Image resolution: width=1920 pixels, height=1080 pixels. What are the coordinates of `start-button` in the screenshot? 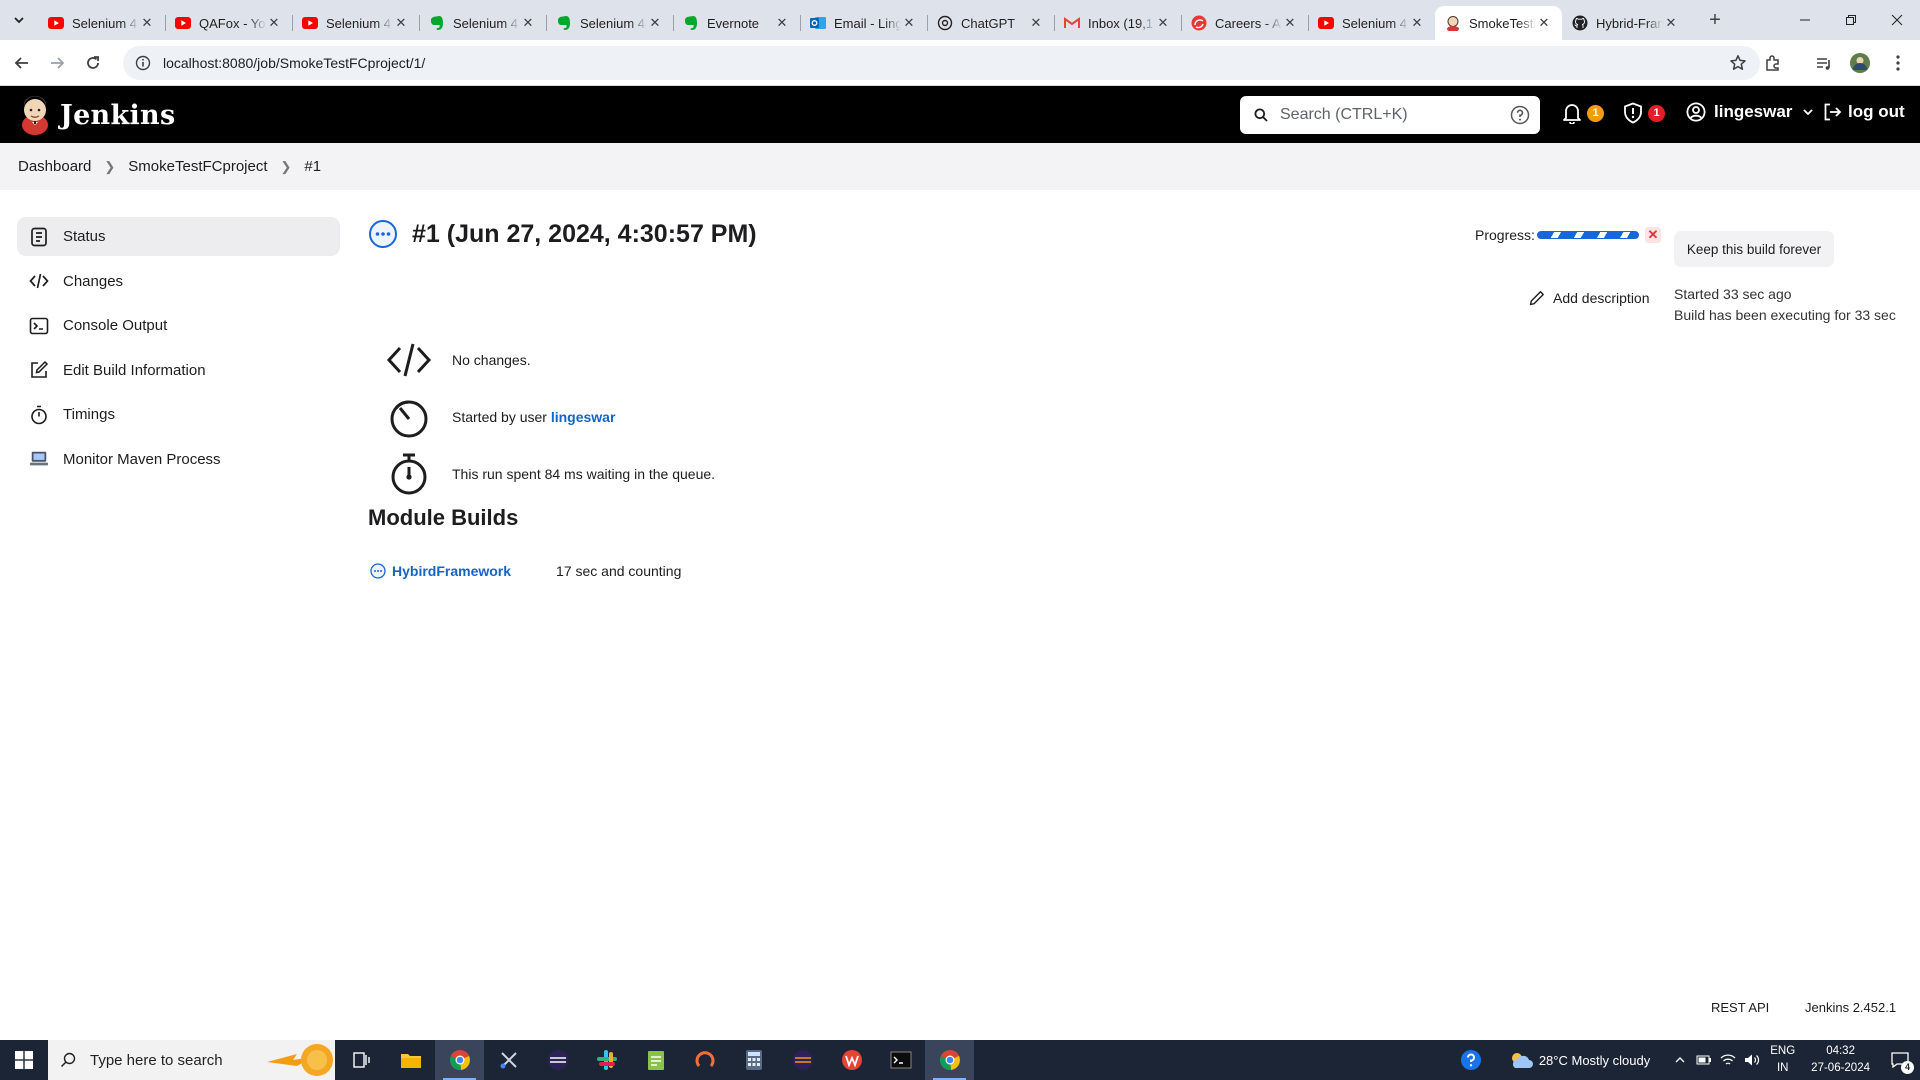 It's located at (24, 1060).